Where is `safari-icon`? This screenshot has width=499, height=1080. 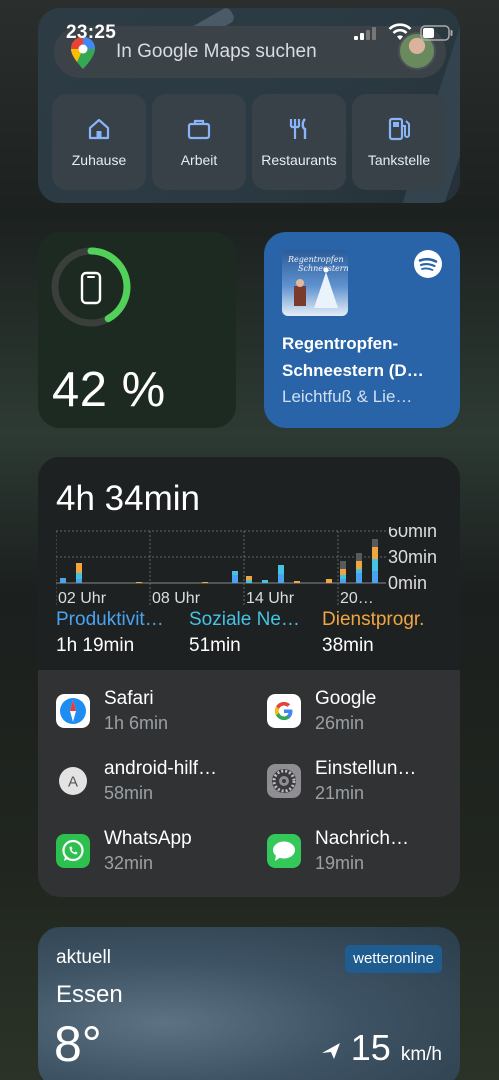
safari-icon is located at coordinates (73, 711).